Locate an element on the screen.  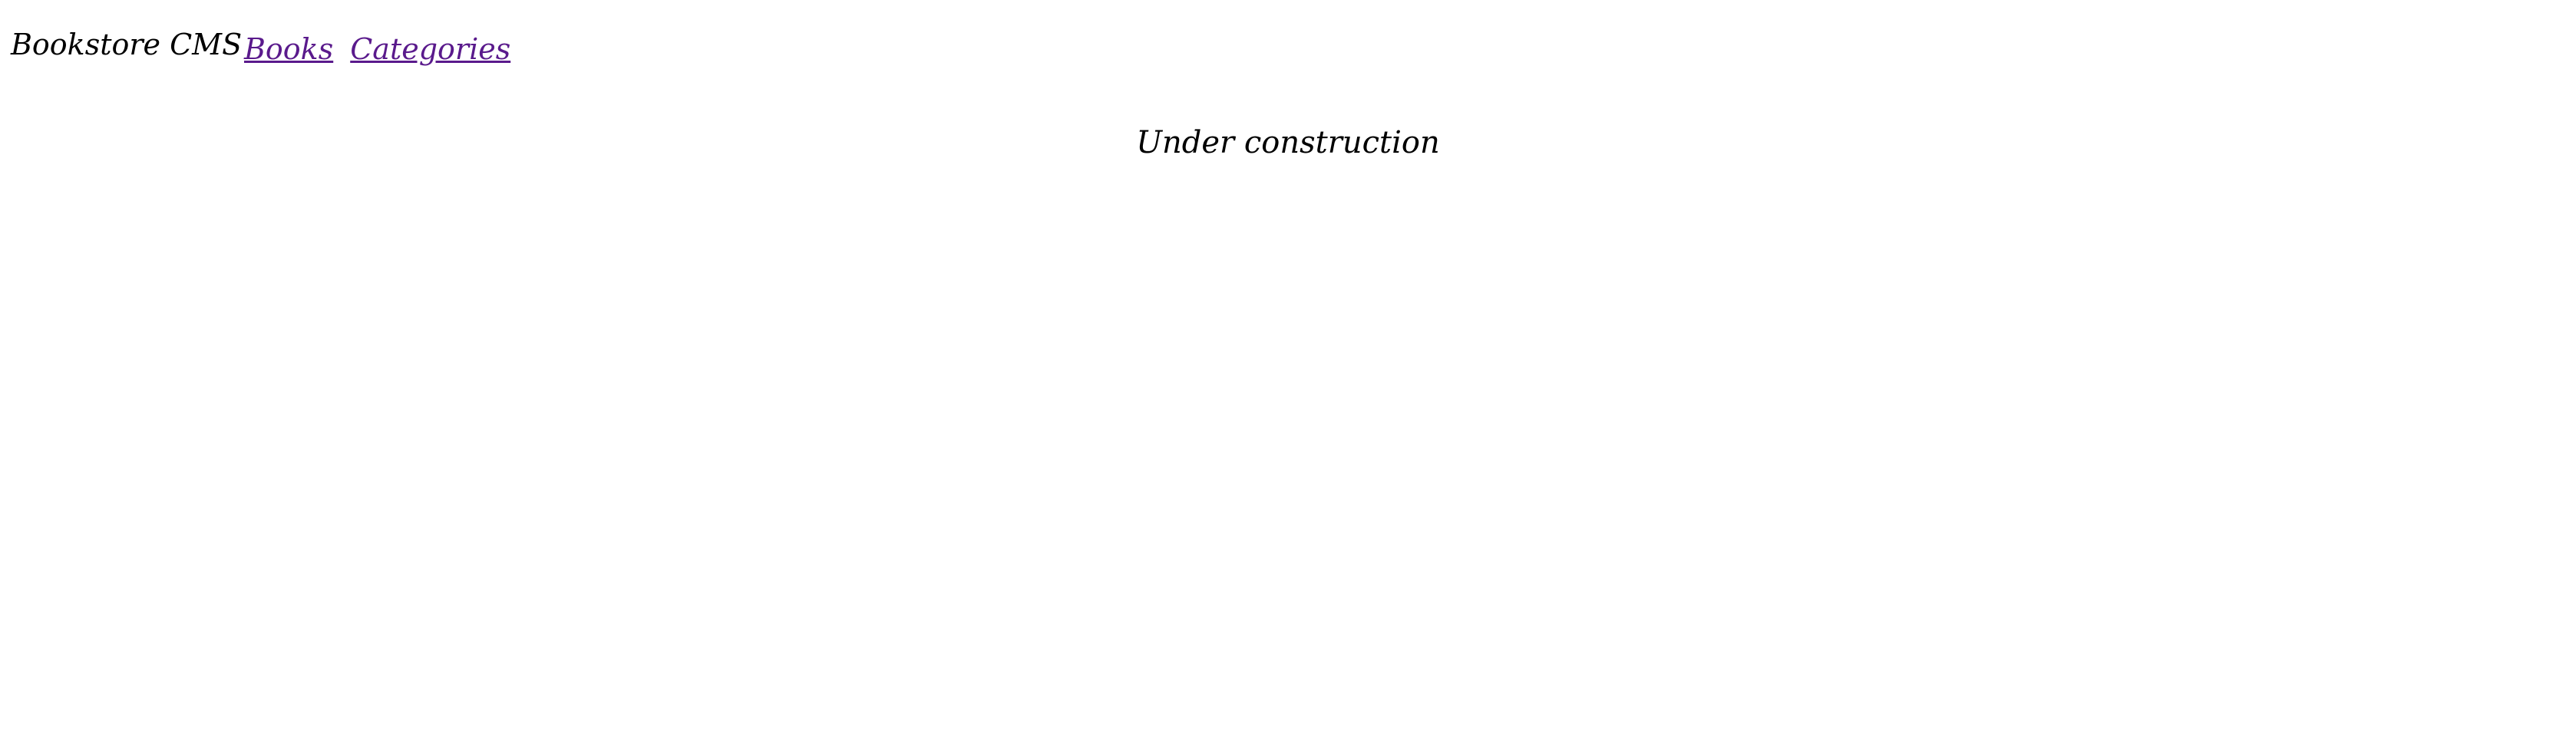
main-nav: Books Categories is located at coordinates (377, 50).